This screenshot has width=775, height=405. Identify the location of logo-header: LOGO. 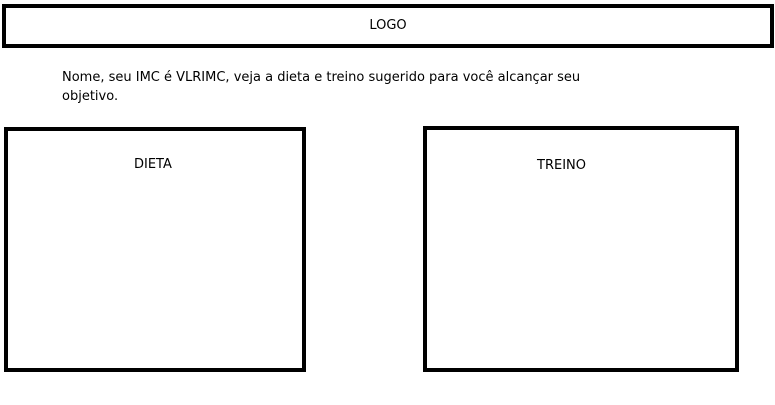
(388, 26).